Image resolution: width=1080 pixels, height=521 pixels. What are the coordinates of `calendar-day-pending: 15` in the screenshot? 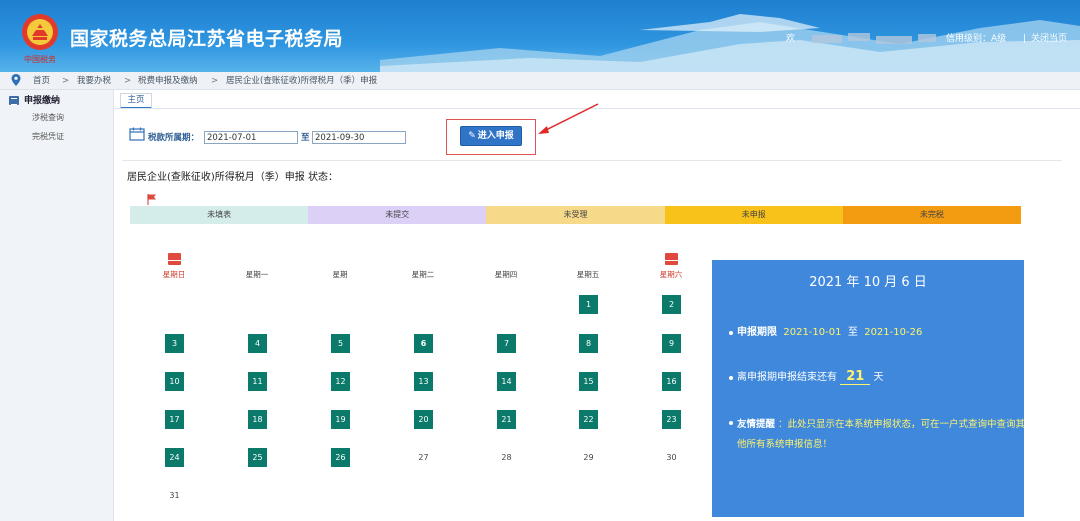 It's located at (588, 381).